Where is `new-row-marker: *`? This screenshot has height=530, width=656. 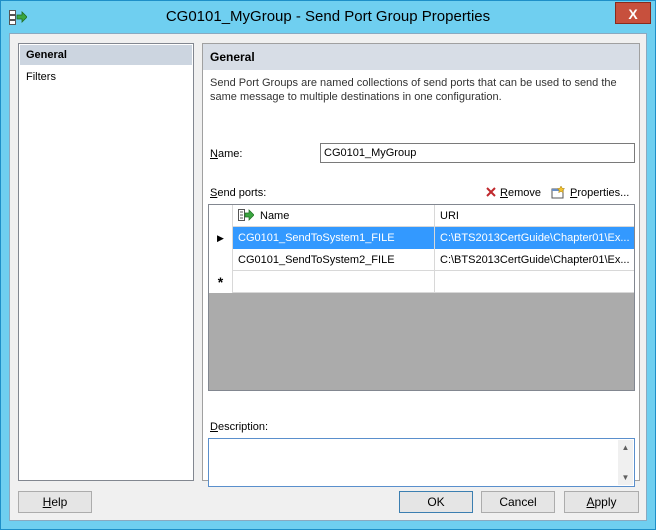 new-row-marker: * is located at coordinates (221, 282).